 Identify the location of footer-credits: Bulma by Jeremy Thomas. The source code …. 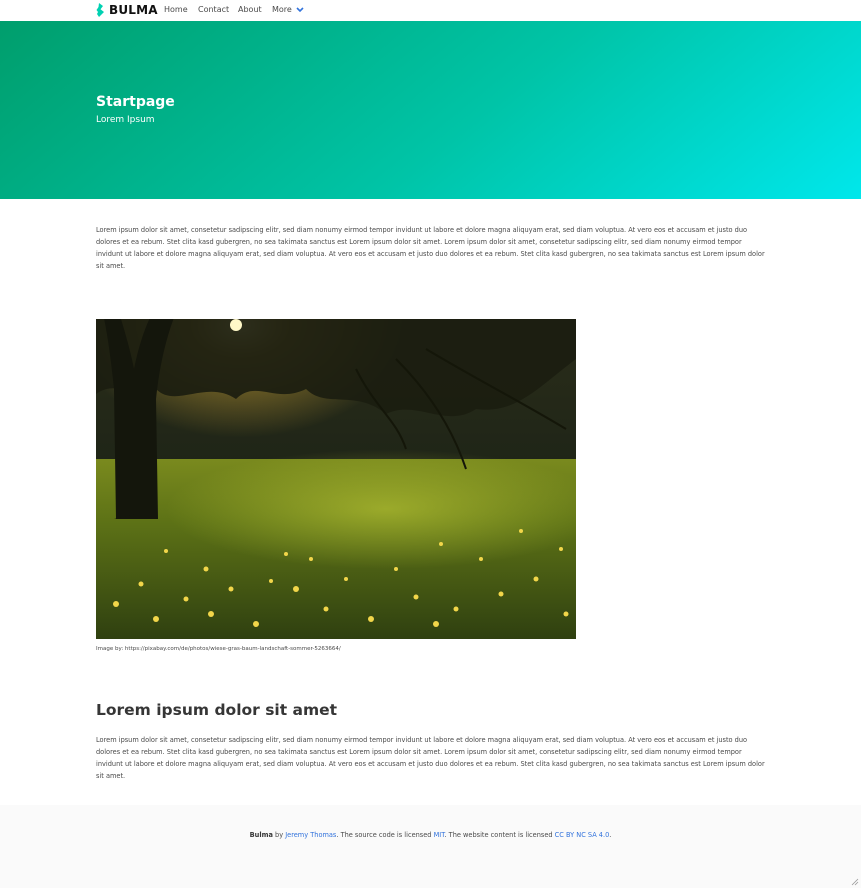
(430, 835).